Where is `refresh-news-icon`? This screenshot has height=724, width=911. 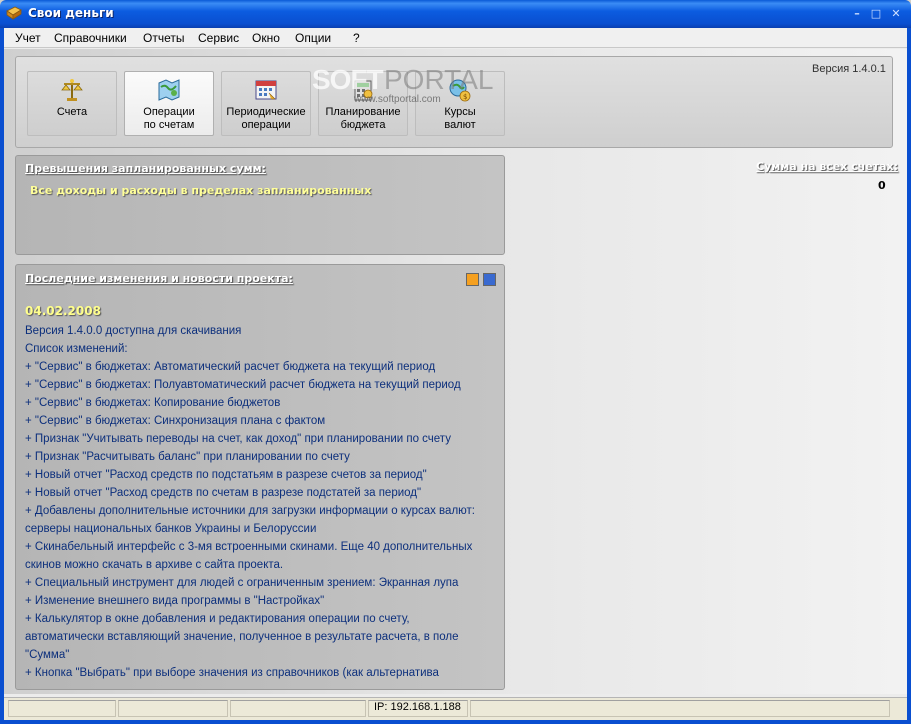
refresh-news-icon is located at coordinates (472, 279).